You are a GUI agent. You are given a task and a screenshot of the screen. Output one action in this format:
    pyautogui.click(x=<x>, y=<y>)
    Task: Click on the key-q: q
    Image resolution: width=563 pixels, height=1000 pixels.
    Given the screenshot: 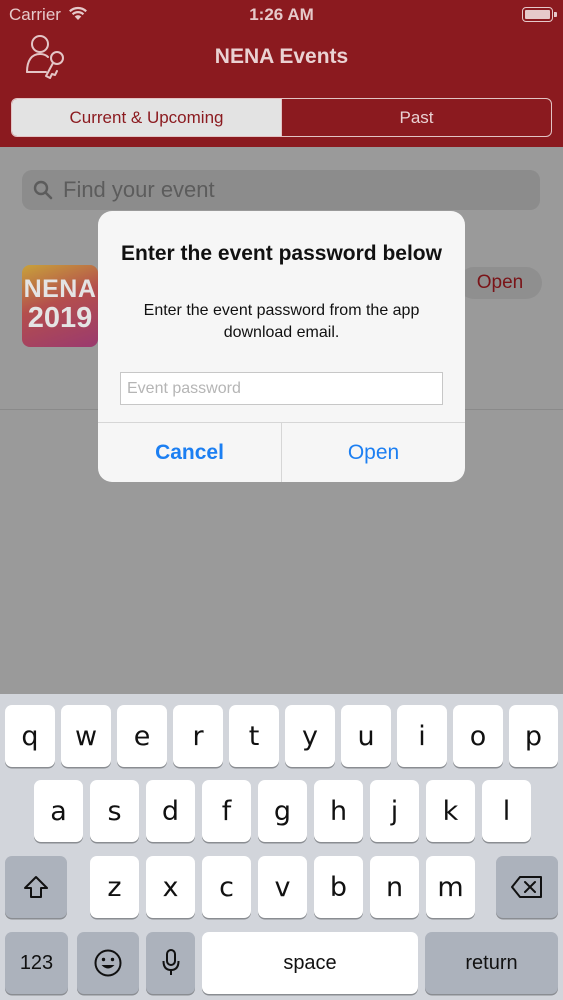 What is the action you would take?
    pyautogui.click(x=30, y=736)
    